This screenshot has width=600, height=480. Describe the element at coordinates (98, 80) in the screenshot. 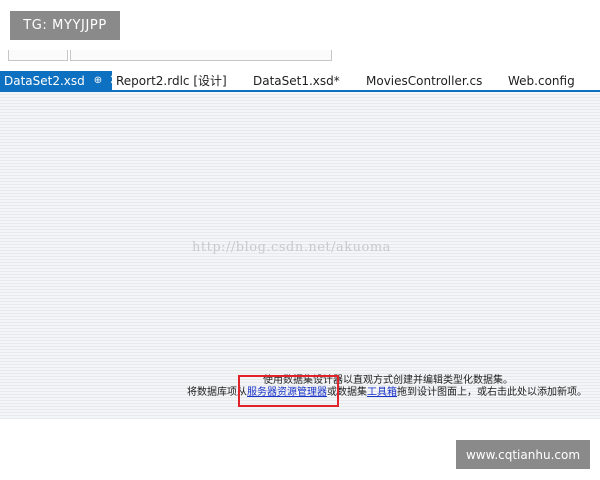

I see `pin-icon: ⊕` at that location.